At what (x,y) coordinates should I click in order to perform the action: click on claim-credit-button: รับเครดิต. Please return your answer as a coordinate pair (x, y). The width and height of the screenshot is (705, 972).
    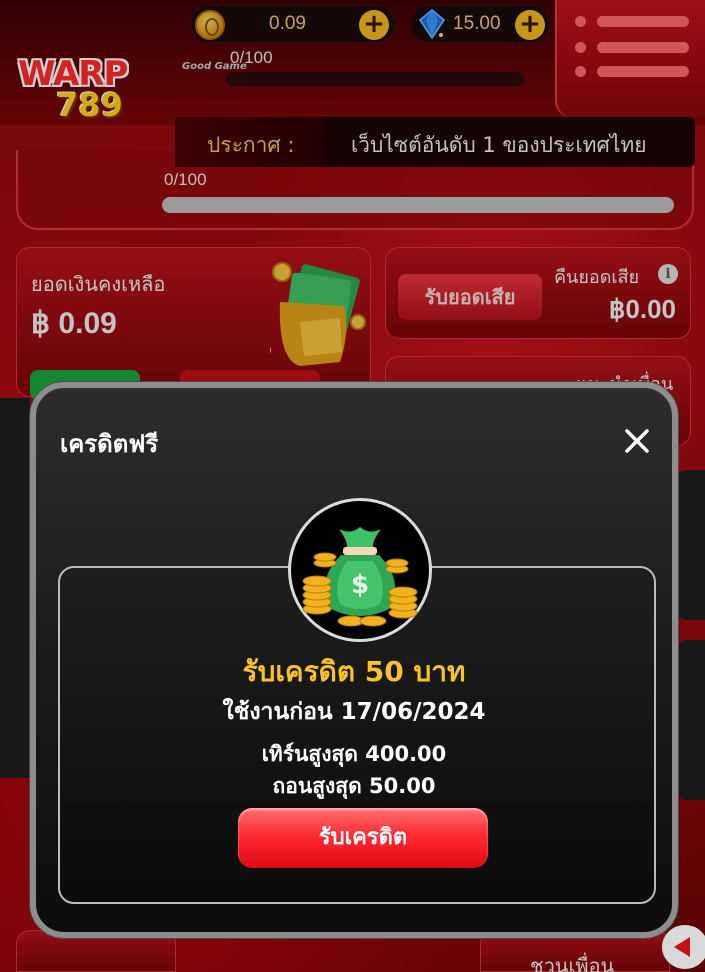
    Looking at the image, I should click on (363, 838).